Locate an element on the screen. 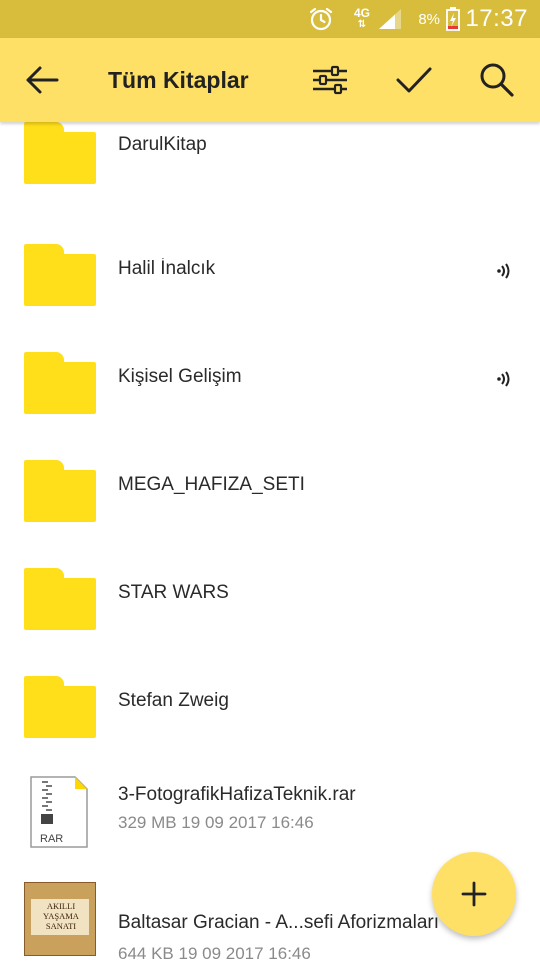 This screenshot has width=540, height=970. file-name: Baltasar Gracian - A...sefi Aforizmaları is located at coordinates (279, 922).